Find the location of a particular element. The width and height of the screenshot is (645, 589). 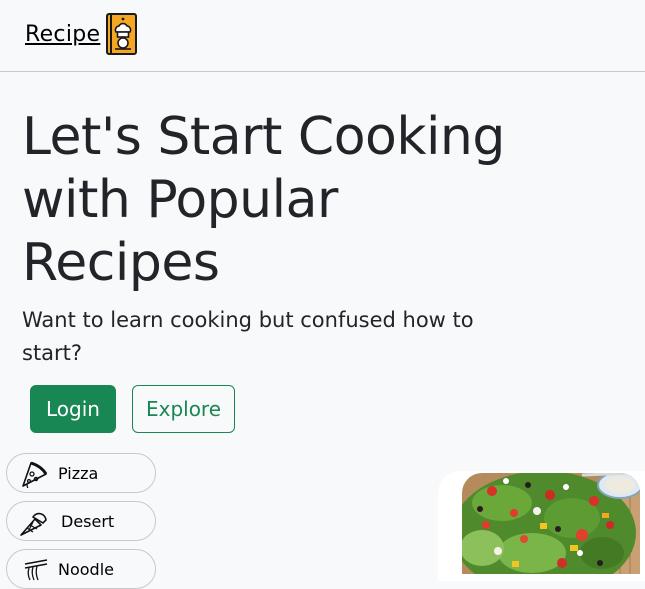

category-label: Pizza is located at coordinates (78, 473).